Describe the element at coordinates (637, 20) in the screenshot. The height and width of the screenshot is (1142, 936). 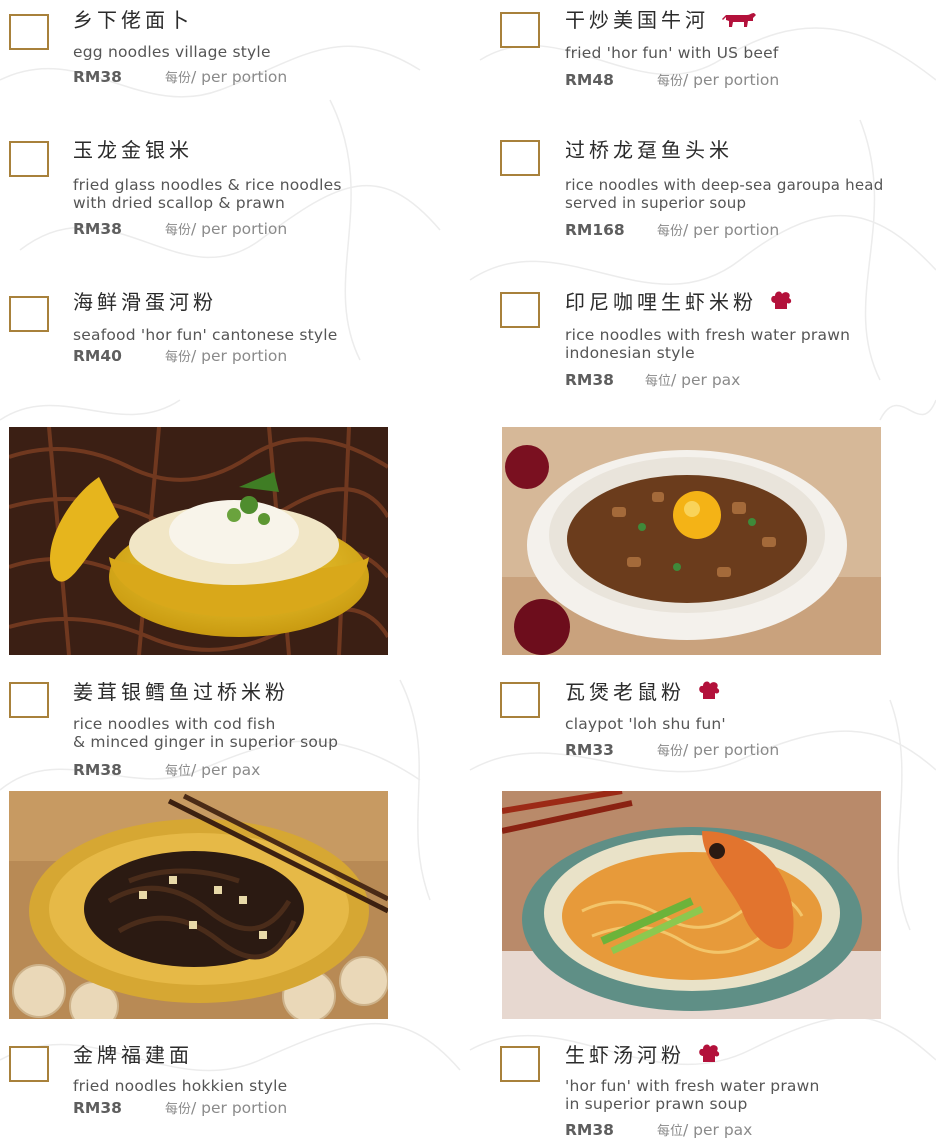
I see `dish-name-cn: 干炒美国牛河` at that location.